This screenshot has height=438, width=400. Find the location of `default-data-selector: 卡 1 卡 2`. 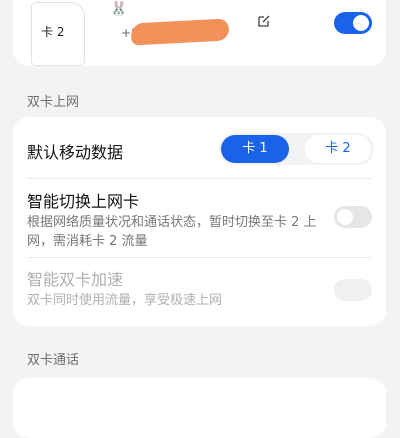

default-data-selector: 卡 1 卡 2 is located at coordinates (296, 149).